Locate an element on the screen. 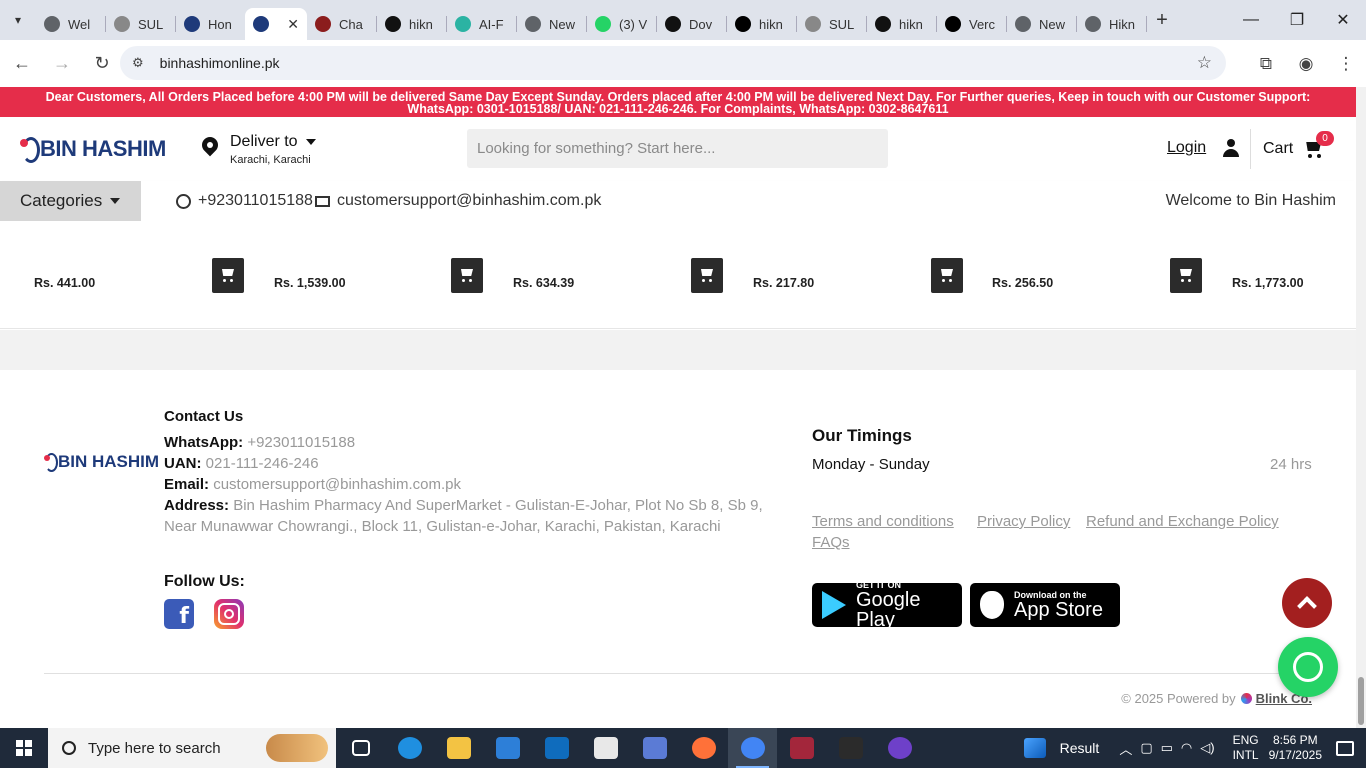 The width and height of the screenshot is (1366, 768). notifications-icon is located at coordinates (1345, 748).